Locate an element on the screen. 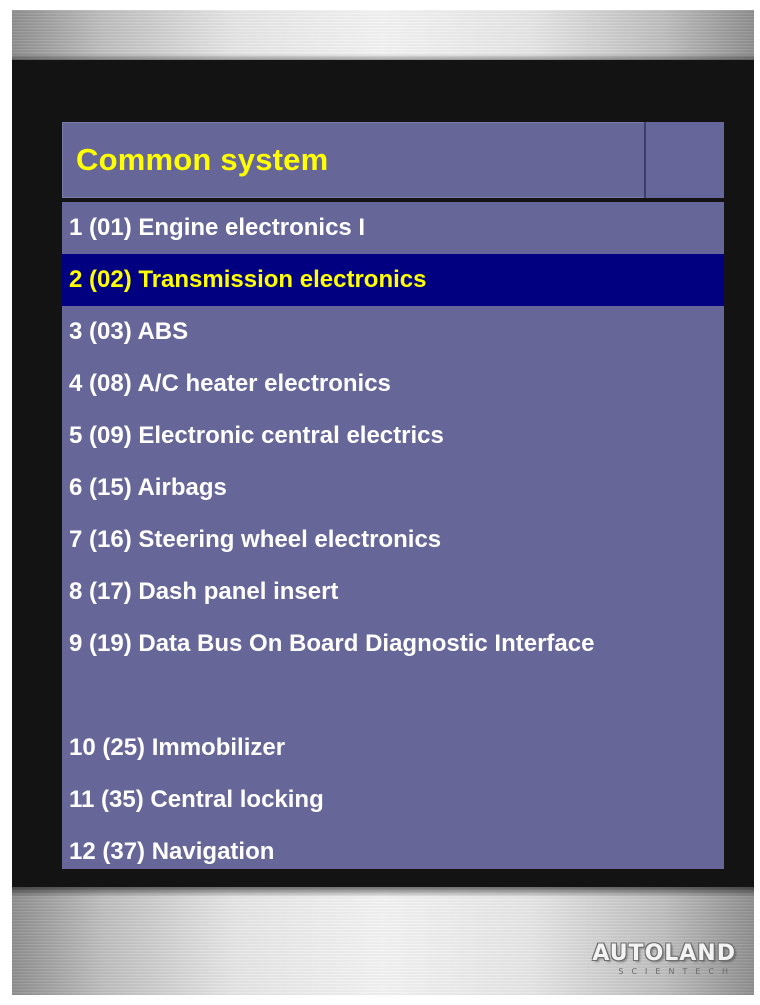 The width and height of the screenshot is (760, 1005). bottom-bezel: AUTOLAND SCIENTECH is located at coordinates (383, 941).